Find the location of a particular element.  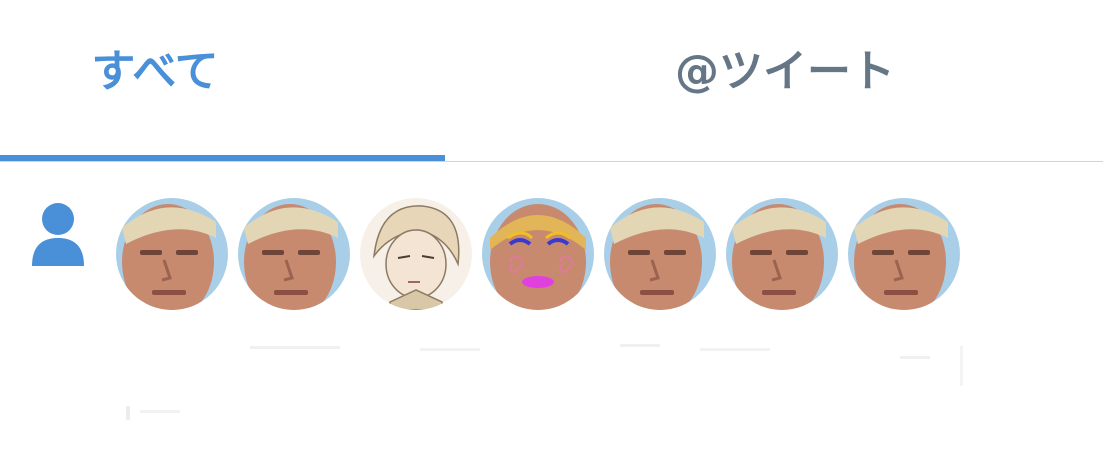

tab-all: すべて is located at coordinates (155, 80).